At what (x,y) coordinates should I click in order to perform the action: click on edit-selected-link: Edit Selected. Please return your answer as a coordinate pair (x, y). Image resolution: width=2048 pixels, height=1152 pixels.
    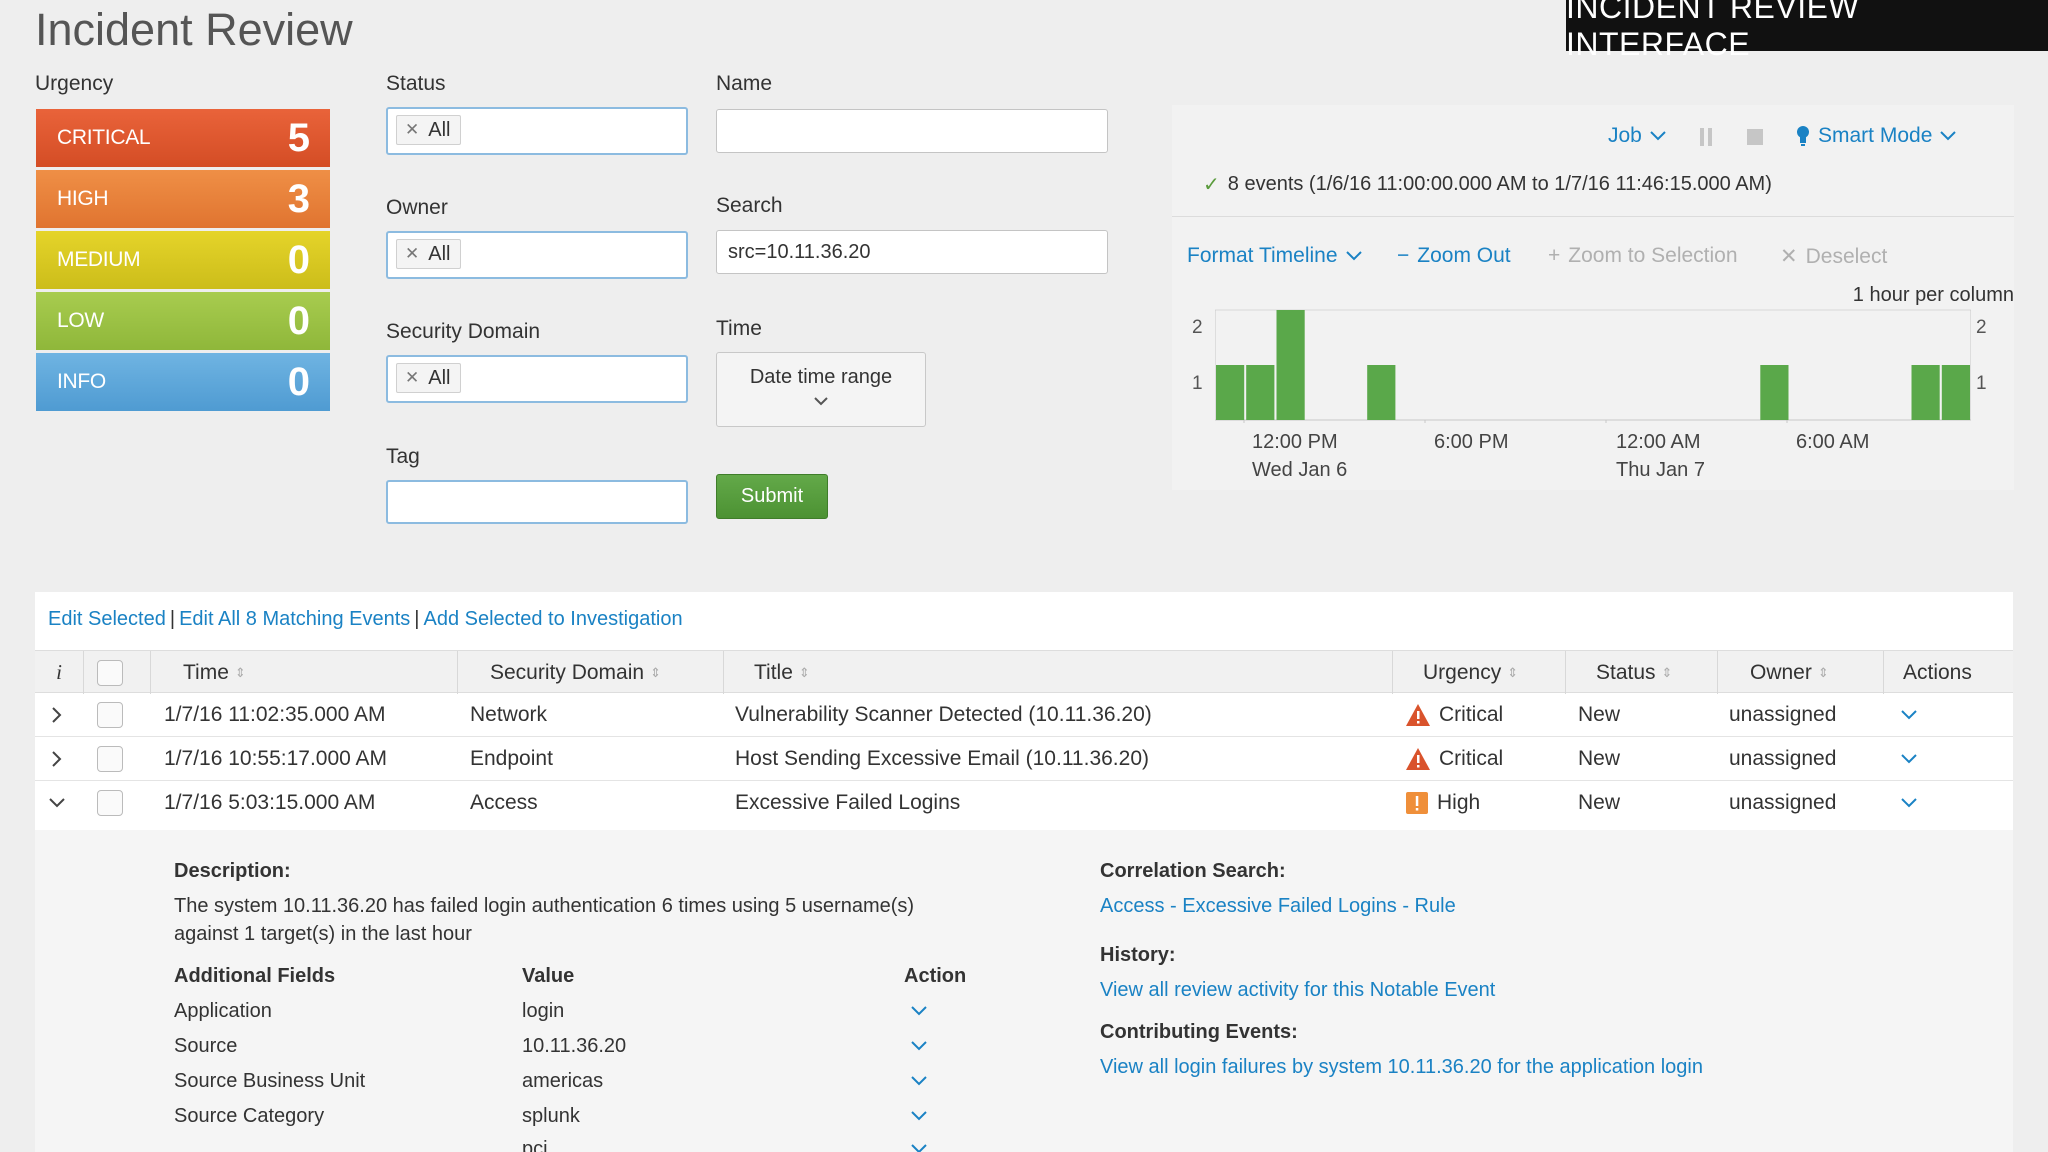
    Looking at the image, I should click on (107, 619).